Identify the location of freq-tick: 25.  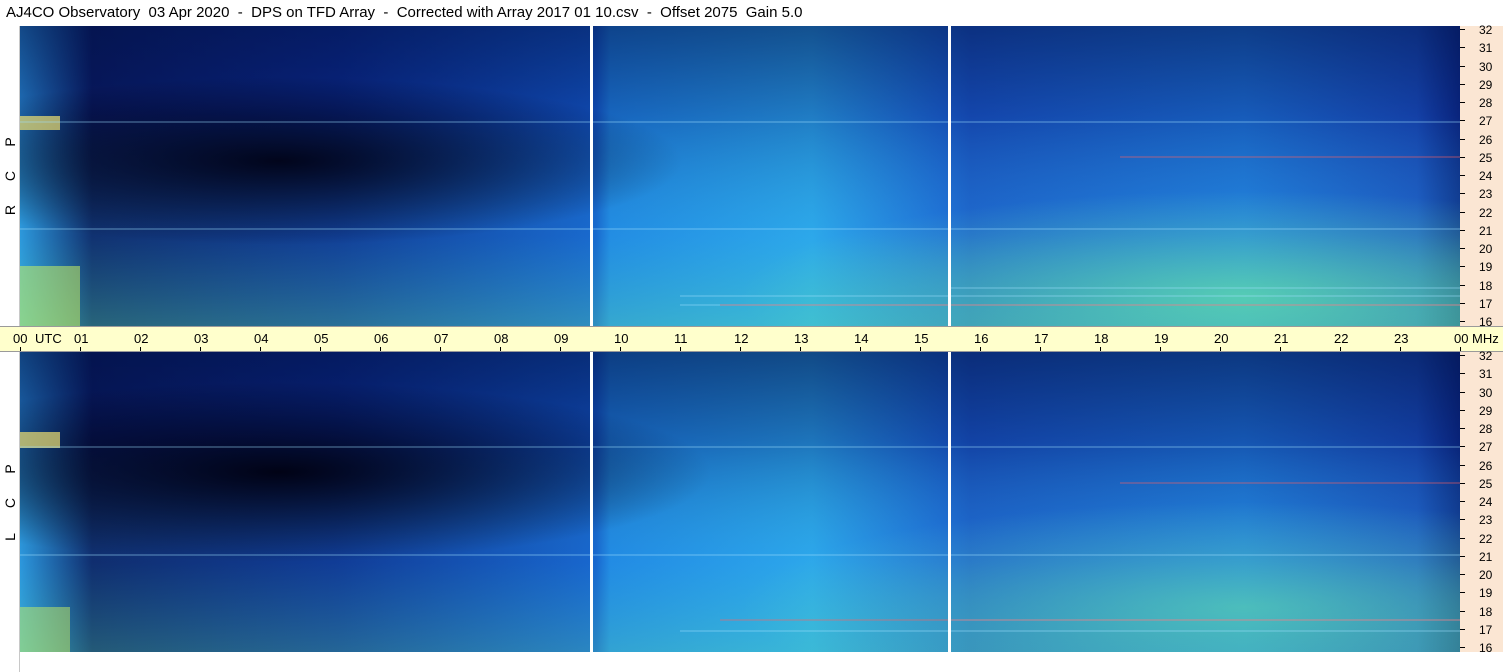
(1481, 158).